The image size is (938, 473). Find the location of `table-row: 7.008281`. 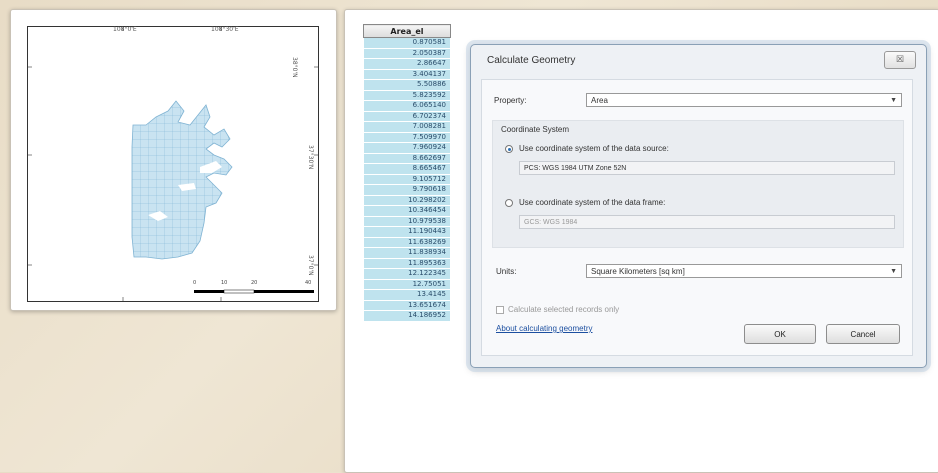

table-row: 7.008281 is located at coordinates (407, 127).